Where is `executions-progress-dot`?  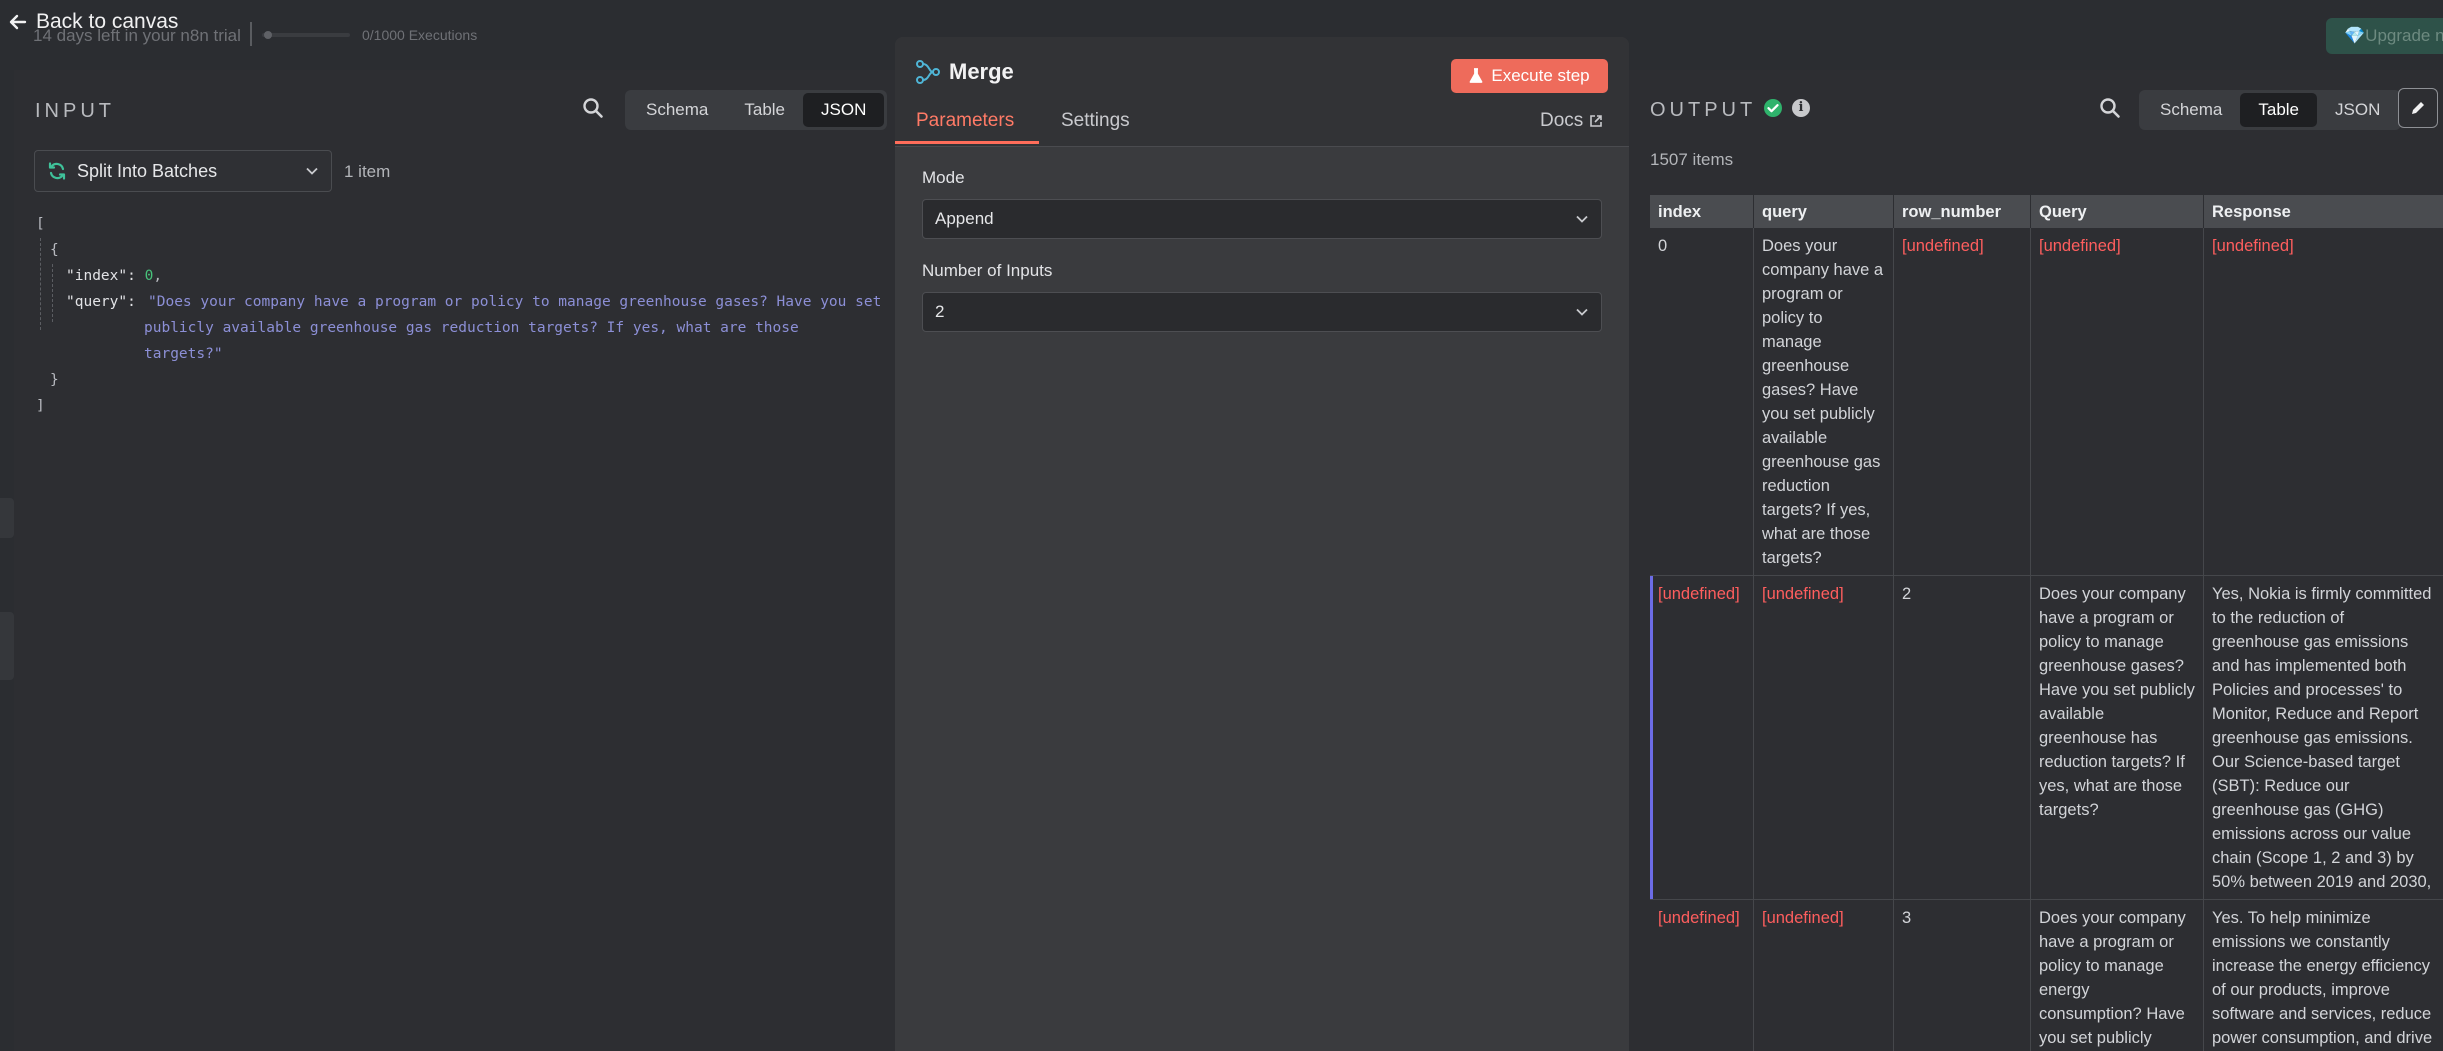 executions-progress-dot is located at coordinates (268, 35).